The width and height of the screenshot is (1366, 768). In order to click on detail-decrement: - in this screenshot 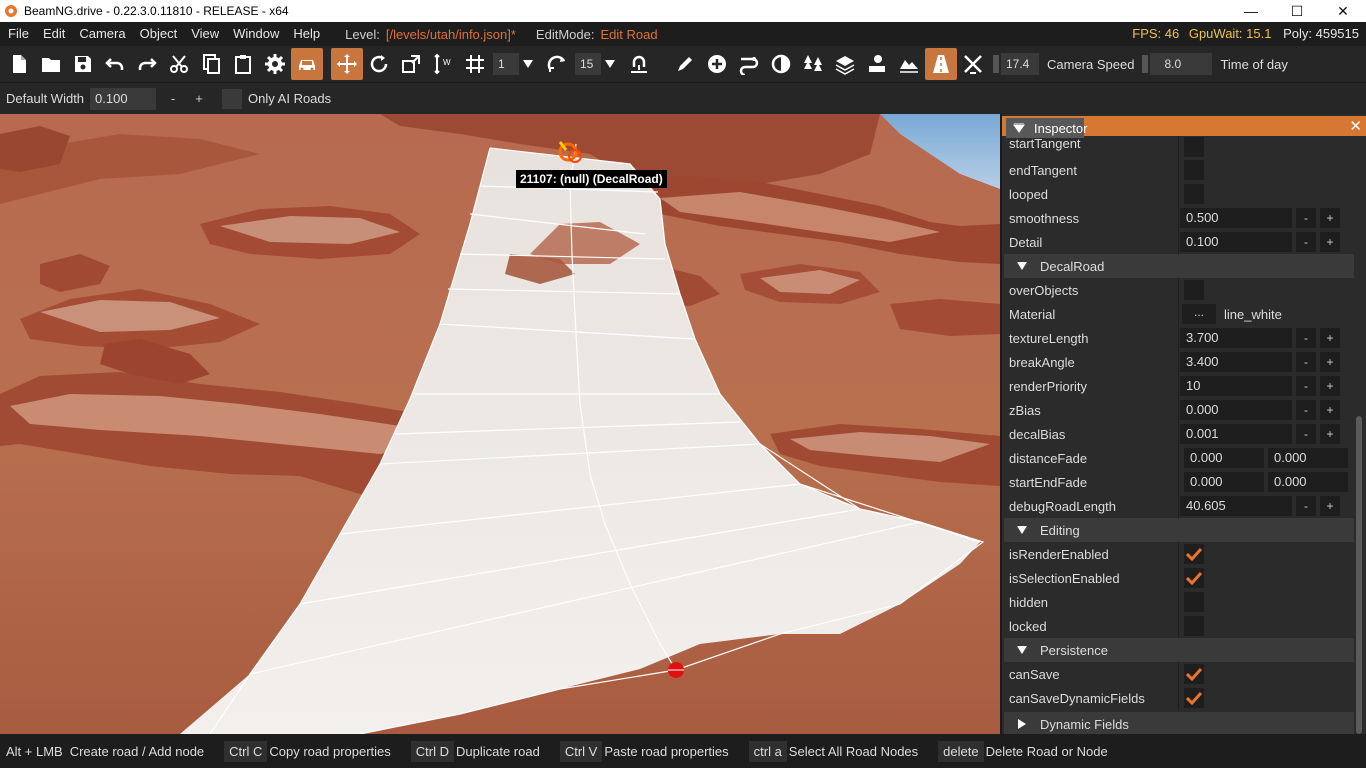, I will do `click(1306, 242)`.